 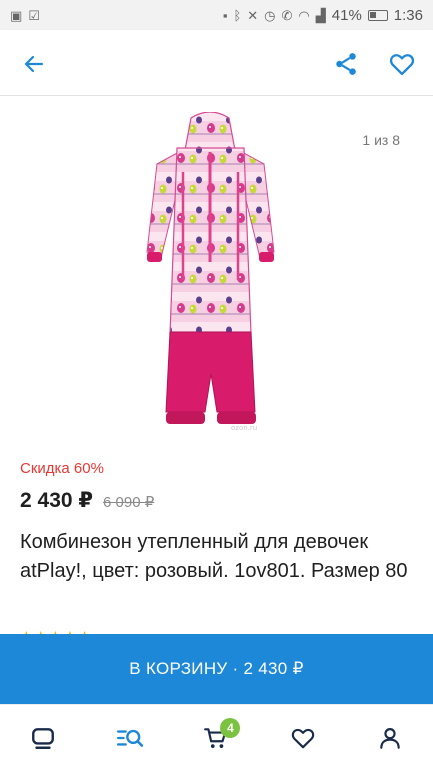 What do you see at coordinates (244, 428) in the screenshot?
I see `image-watermark: ozon.ru` at bounding box center [244, 428].